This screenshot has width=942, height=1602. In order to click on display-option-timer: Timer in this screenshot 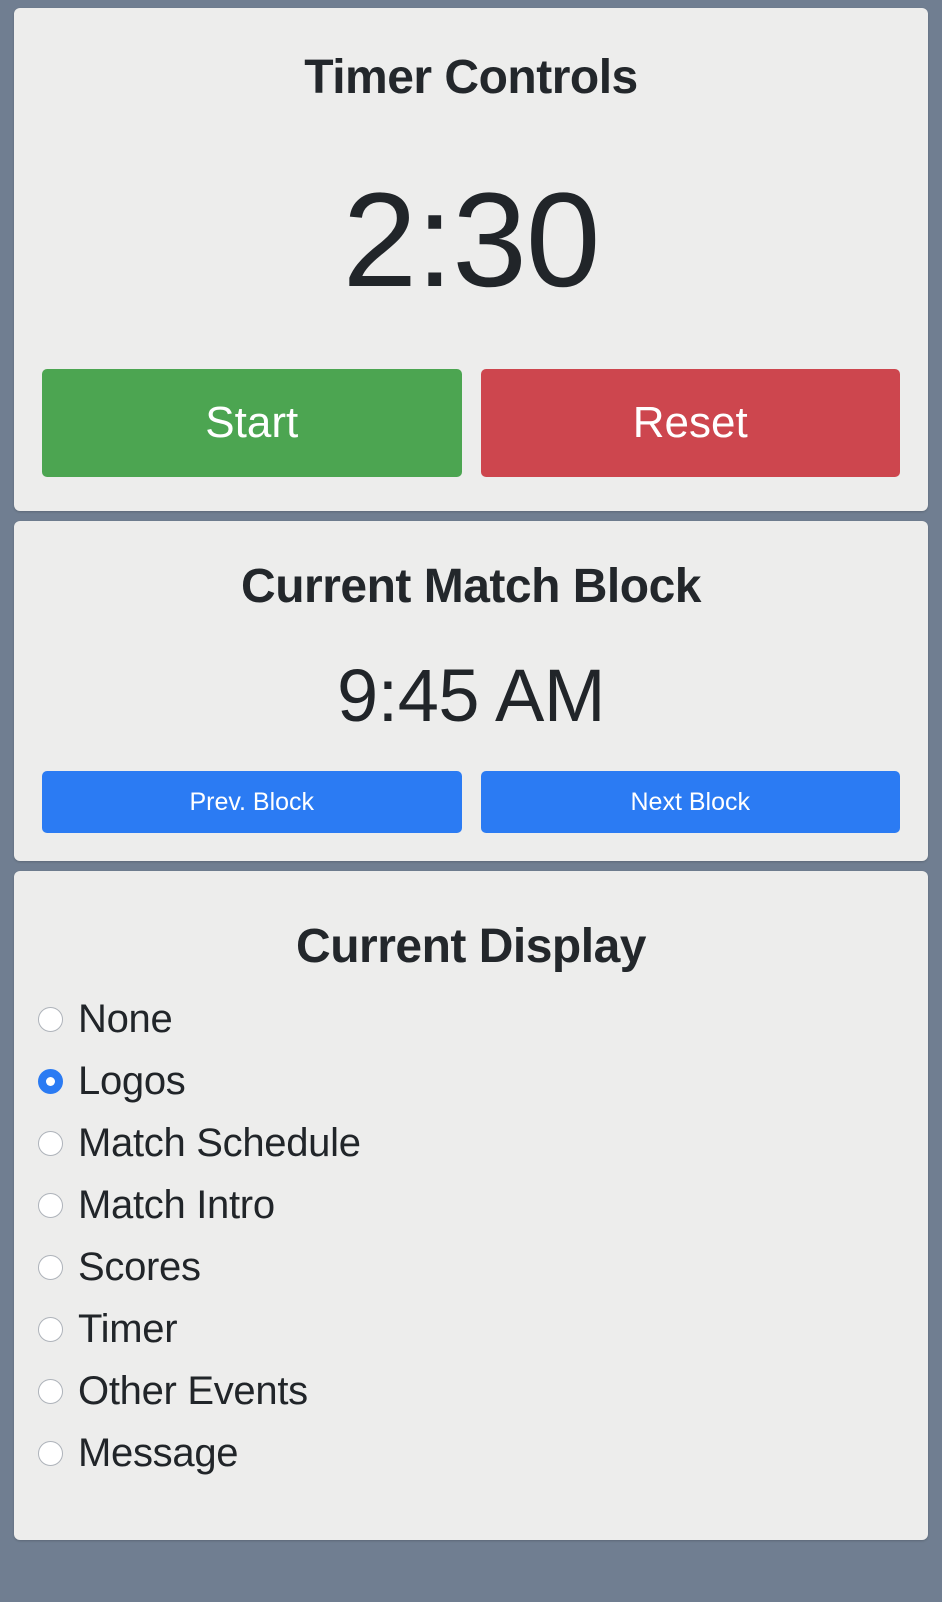, I will do `click(471, 1329)`.